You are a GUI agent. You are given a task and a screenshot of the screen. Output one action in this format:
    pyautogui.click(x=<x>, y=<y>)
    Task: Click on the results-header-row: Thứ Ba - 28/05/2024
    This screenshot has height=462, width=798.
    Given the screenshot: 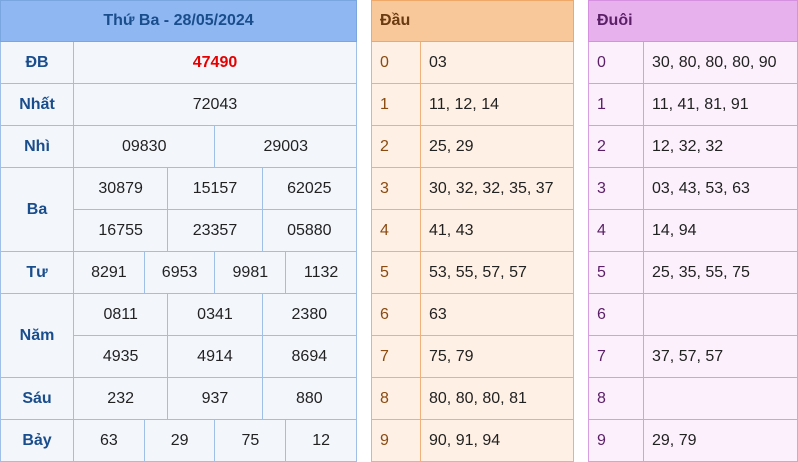 What is the action you would take?
    pyautogui.click(x=178, y=21)
    